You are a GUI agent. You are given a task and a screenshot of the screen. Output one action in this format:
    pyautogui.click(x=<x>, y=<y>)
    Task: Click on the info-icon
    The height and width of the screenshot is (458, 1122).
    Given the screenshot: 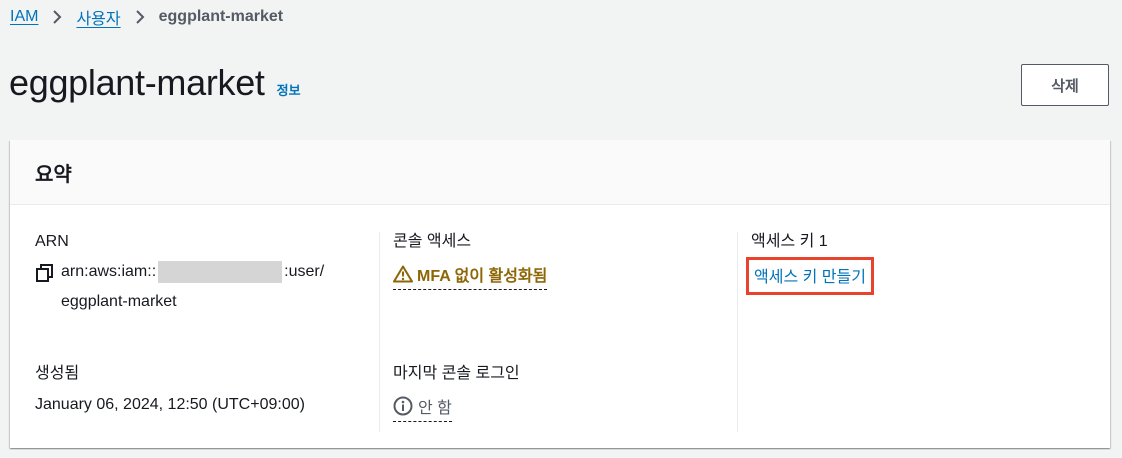 What is the action you would take?
    pyautogui.click(x=403, y=406)
    